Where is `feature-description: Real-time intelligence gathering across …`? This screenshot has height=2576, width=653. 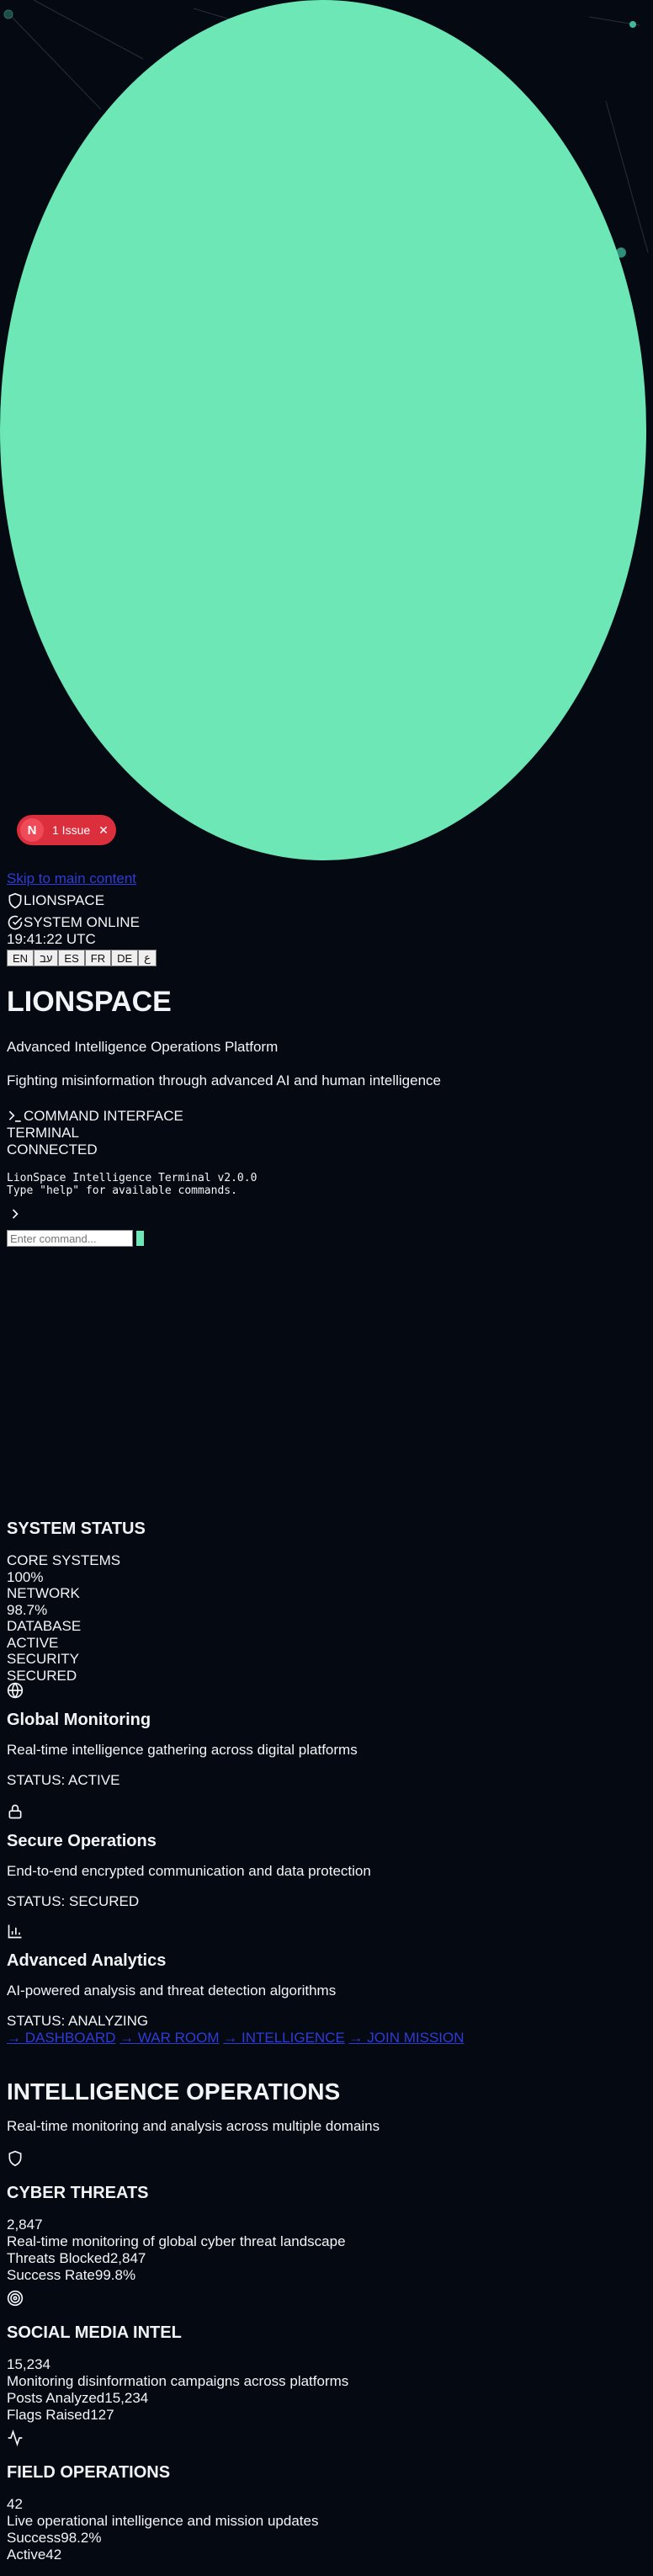
feature-description: Real-time intelligence gathering across … is located at coordinates (182, 1750).